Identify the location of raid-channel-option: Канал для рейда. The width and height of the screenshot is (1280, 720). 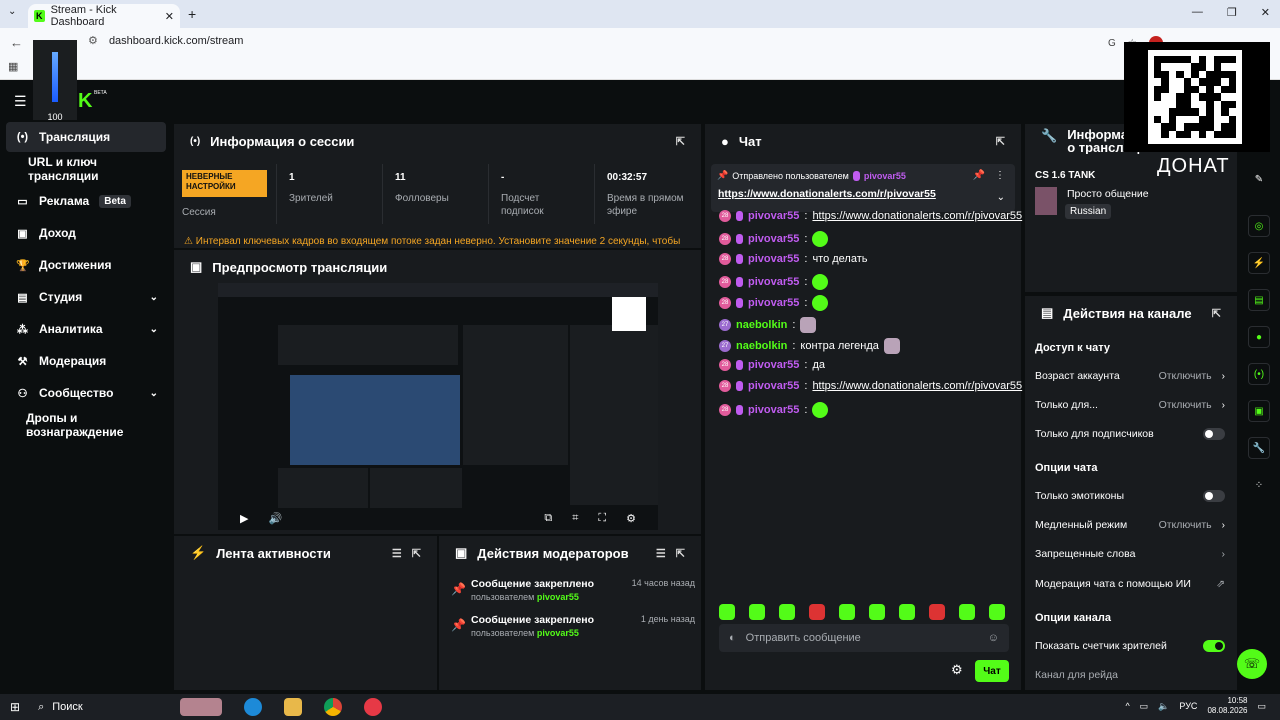
(1130, 675).